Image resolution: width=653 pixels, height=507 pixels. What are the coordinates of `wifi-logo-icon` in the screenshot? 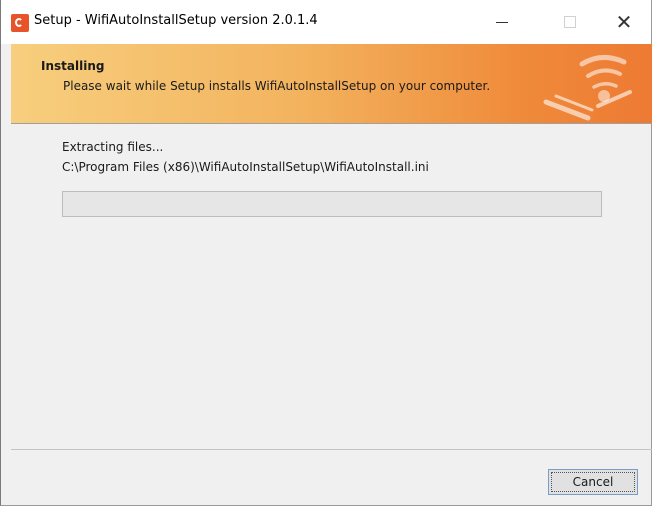 It's located at (587, 88).